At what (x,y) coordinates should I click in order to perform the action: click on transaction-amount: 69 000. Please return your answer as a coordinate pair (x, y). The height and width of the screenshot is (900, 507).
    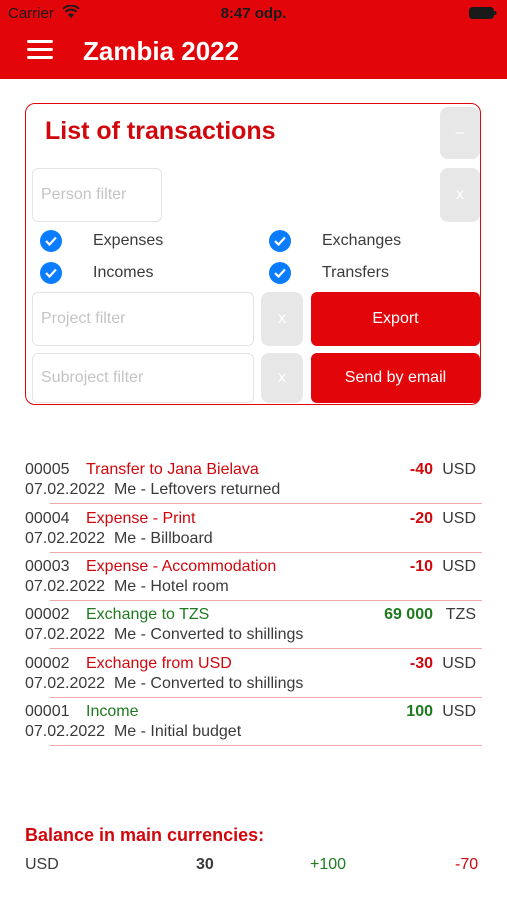
    Looking at the image, I should click on (408, 614).